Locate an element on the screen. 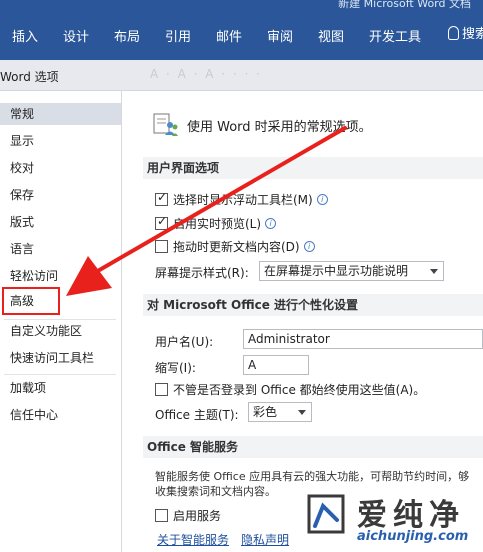  watermark: 爱纯净 aichunjing.com is located at coordinates (389, 519).